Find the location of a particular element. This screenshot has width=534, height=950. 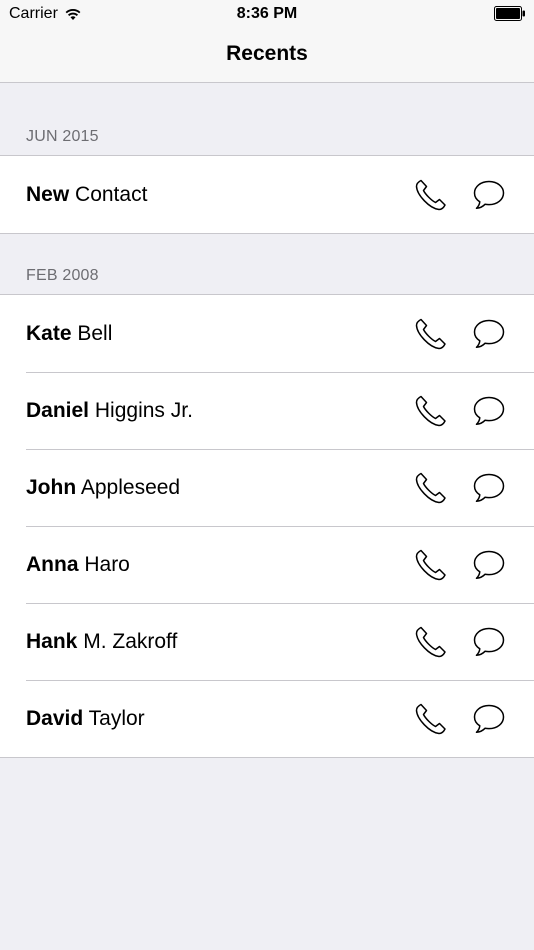

contact-first-name: Kate is located at coordinates (49, 333).